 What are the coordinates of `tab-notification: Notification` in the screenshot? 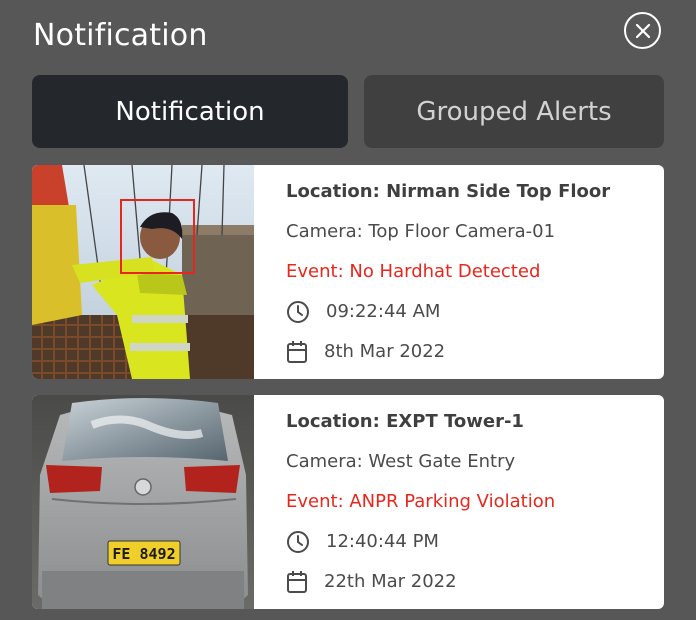 It's located at (190, 111).